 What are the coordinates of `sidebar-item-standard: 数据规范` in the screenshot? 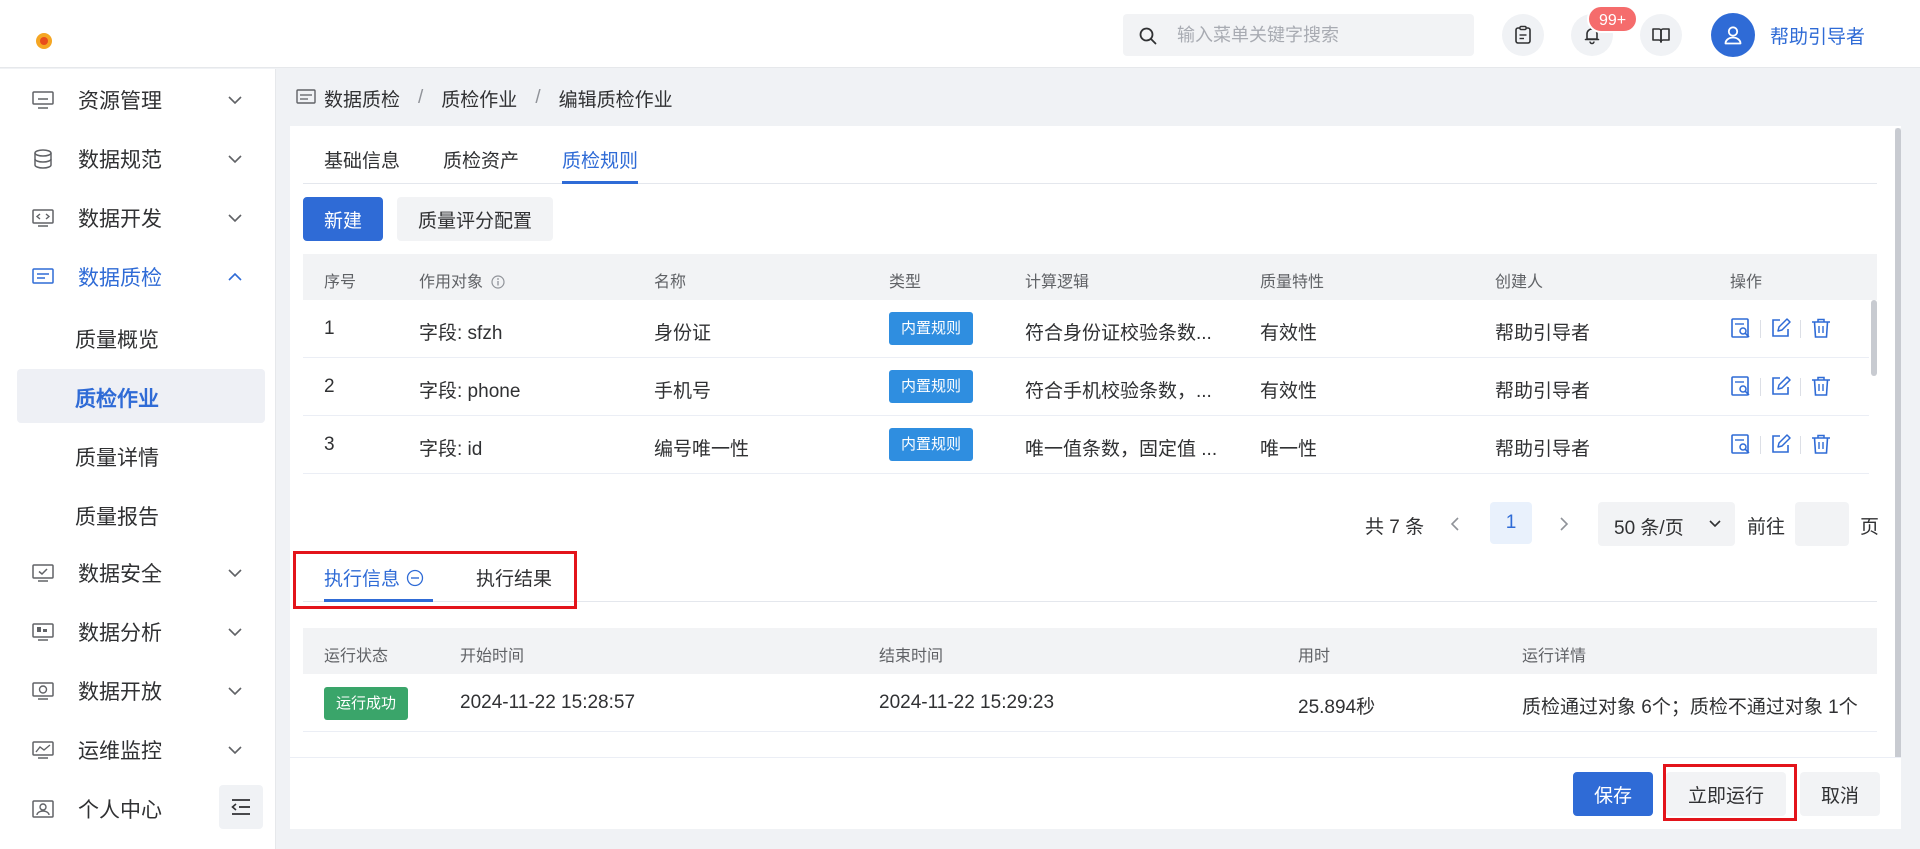 It's located at (141, 159).